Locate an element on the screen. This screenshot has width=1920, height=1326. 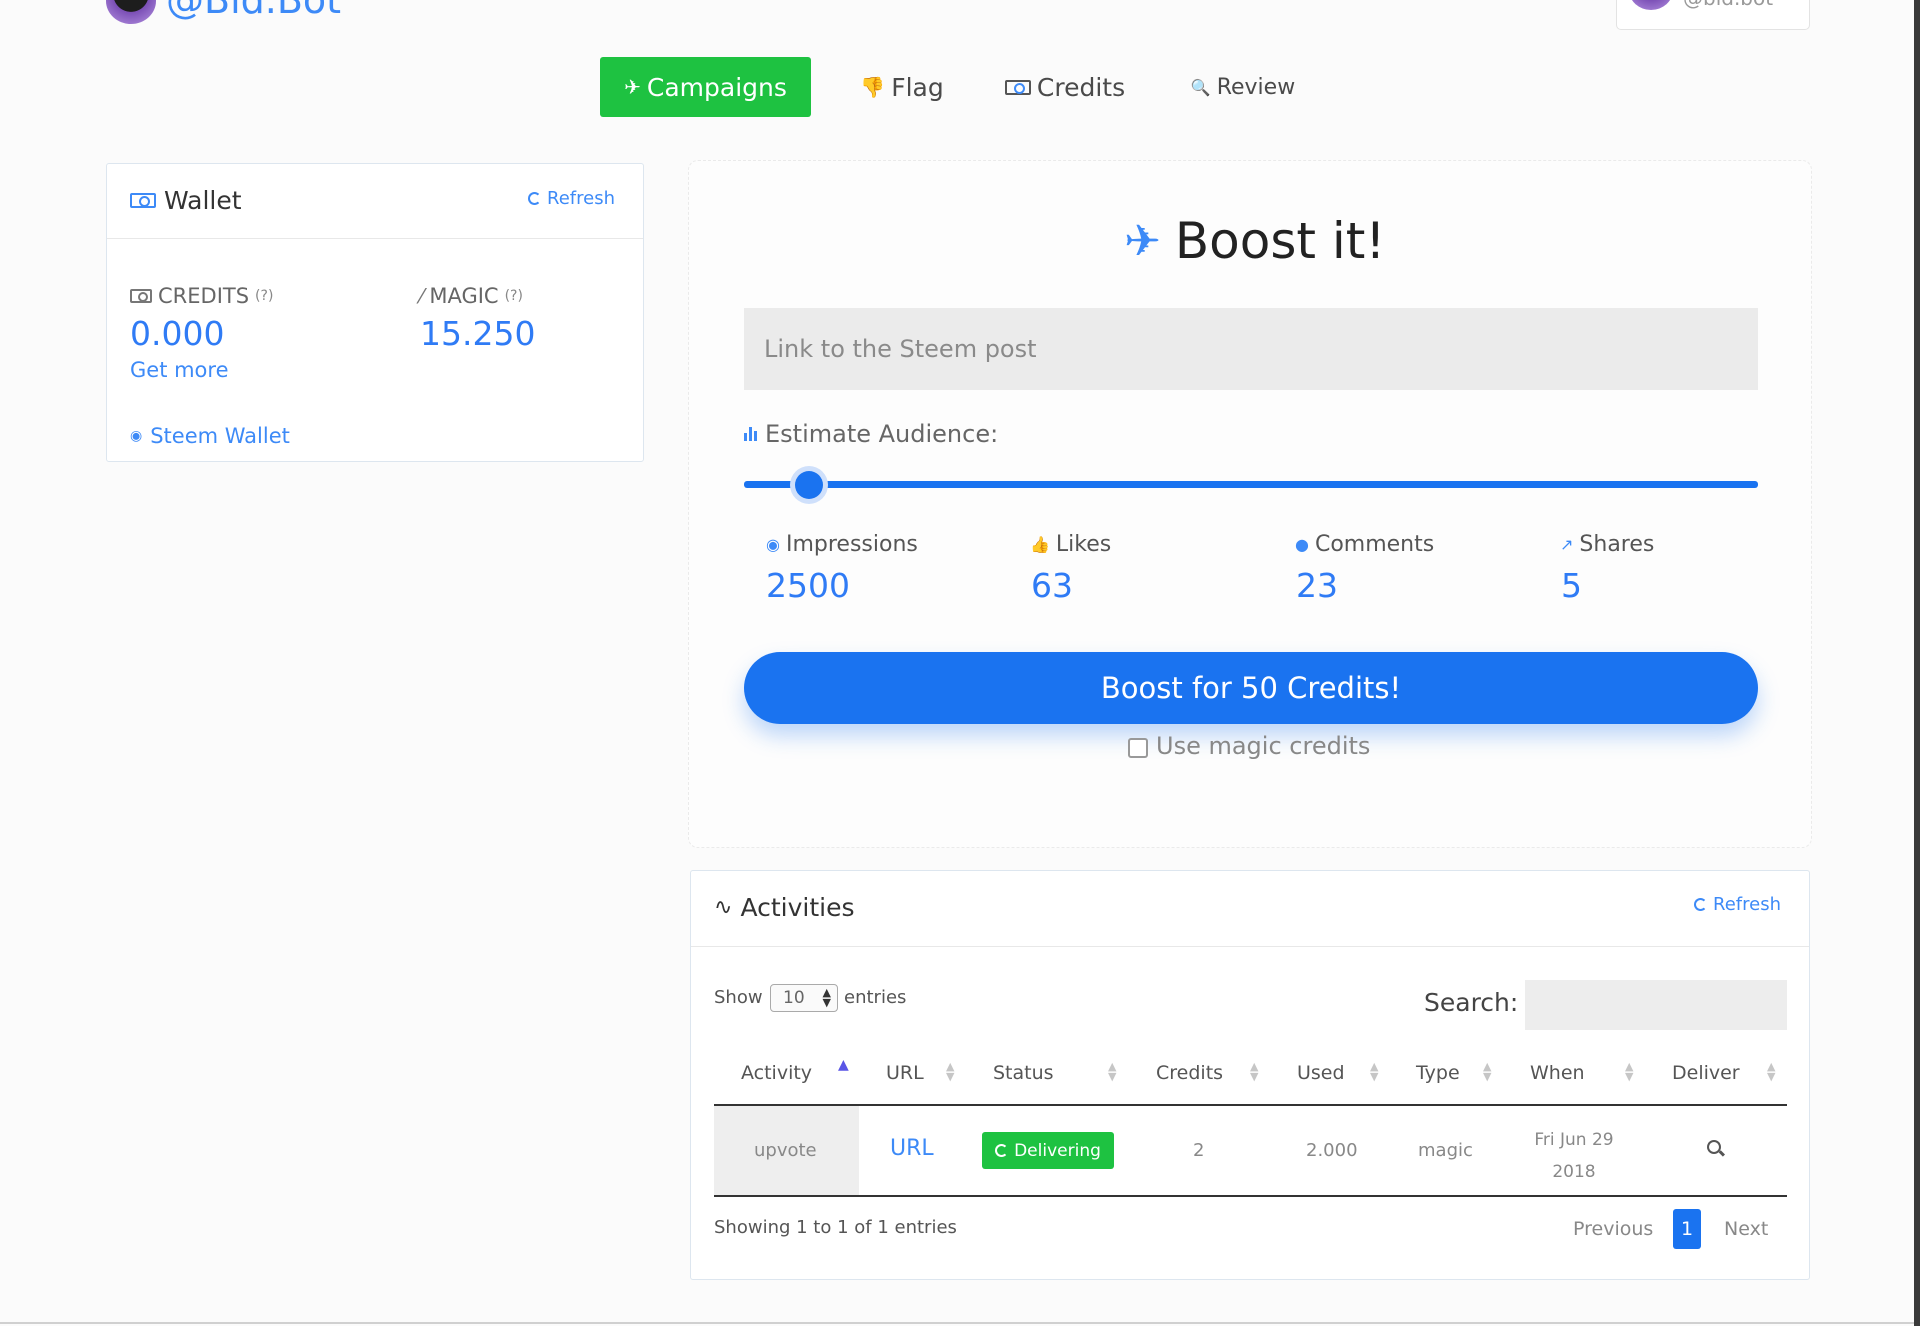
boost-title-text: Boost it! is located at coordinates (1280, 241).